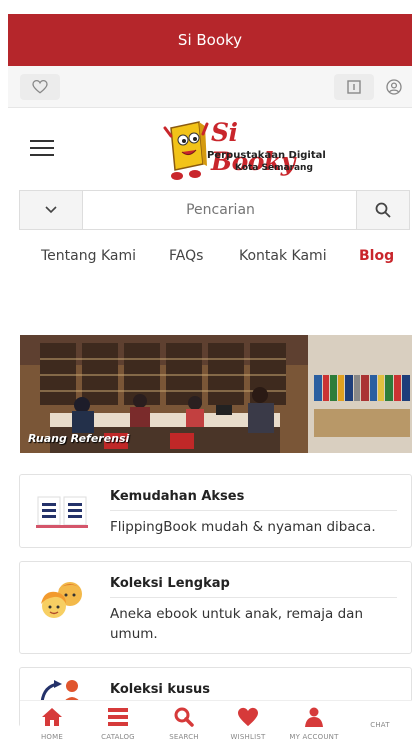 This screenshot has width=412, height=743. I want to click on banner-caption: Ruang Referensi, so click(79, 438).